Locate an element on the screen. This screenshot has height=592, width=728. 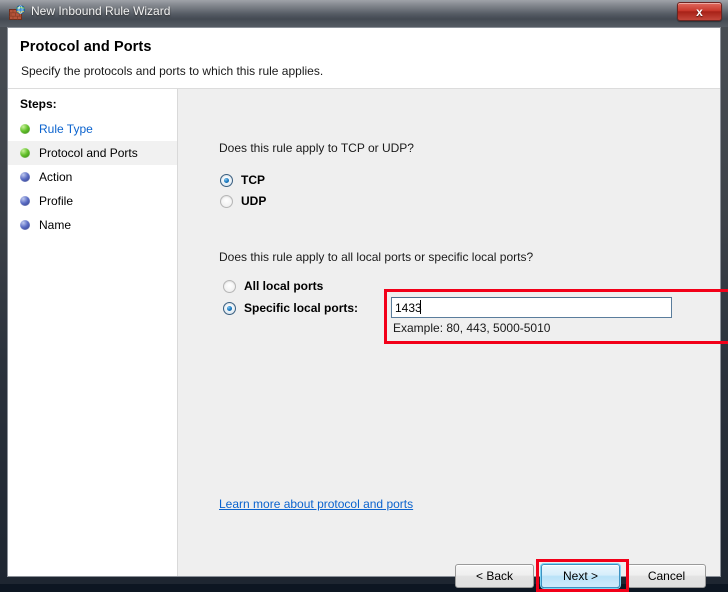
radio-tcp: TCP is located at coordinates (242, 180).